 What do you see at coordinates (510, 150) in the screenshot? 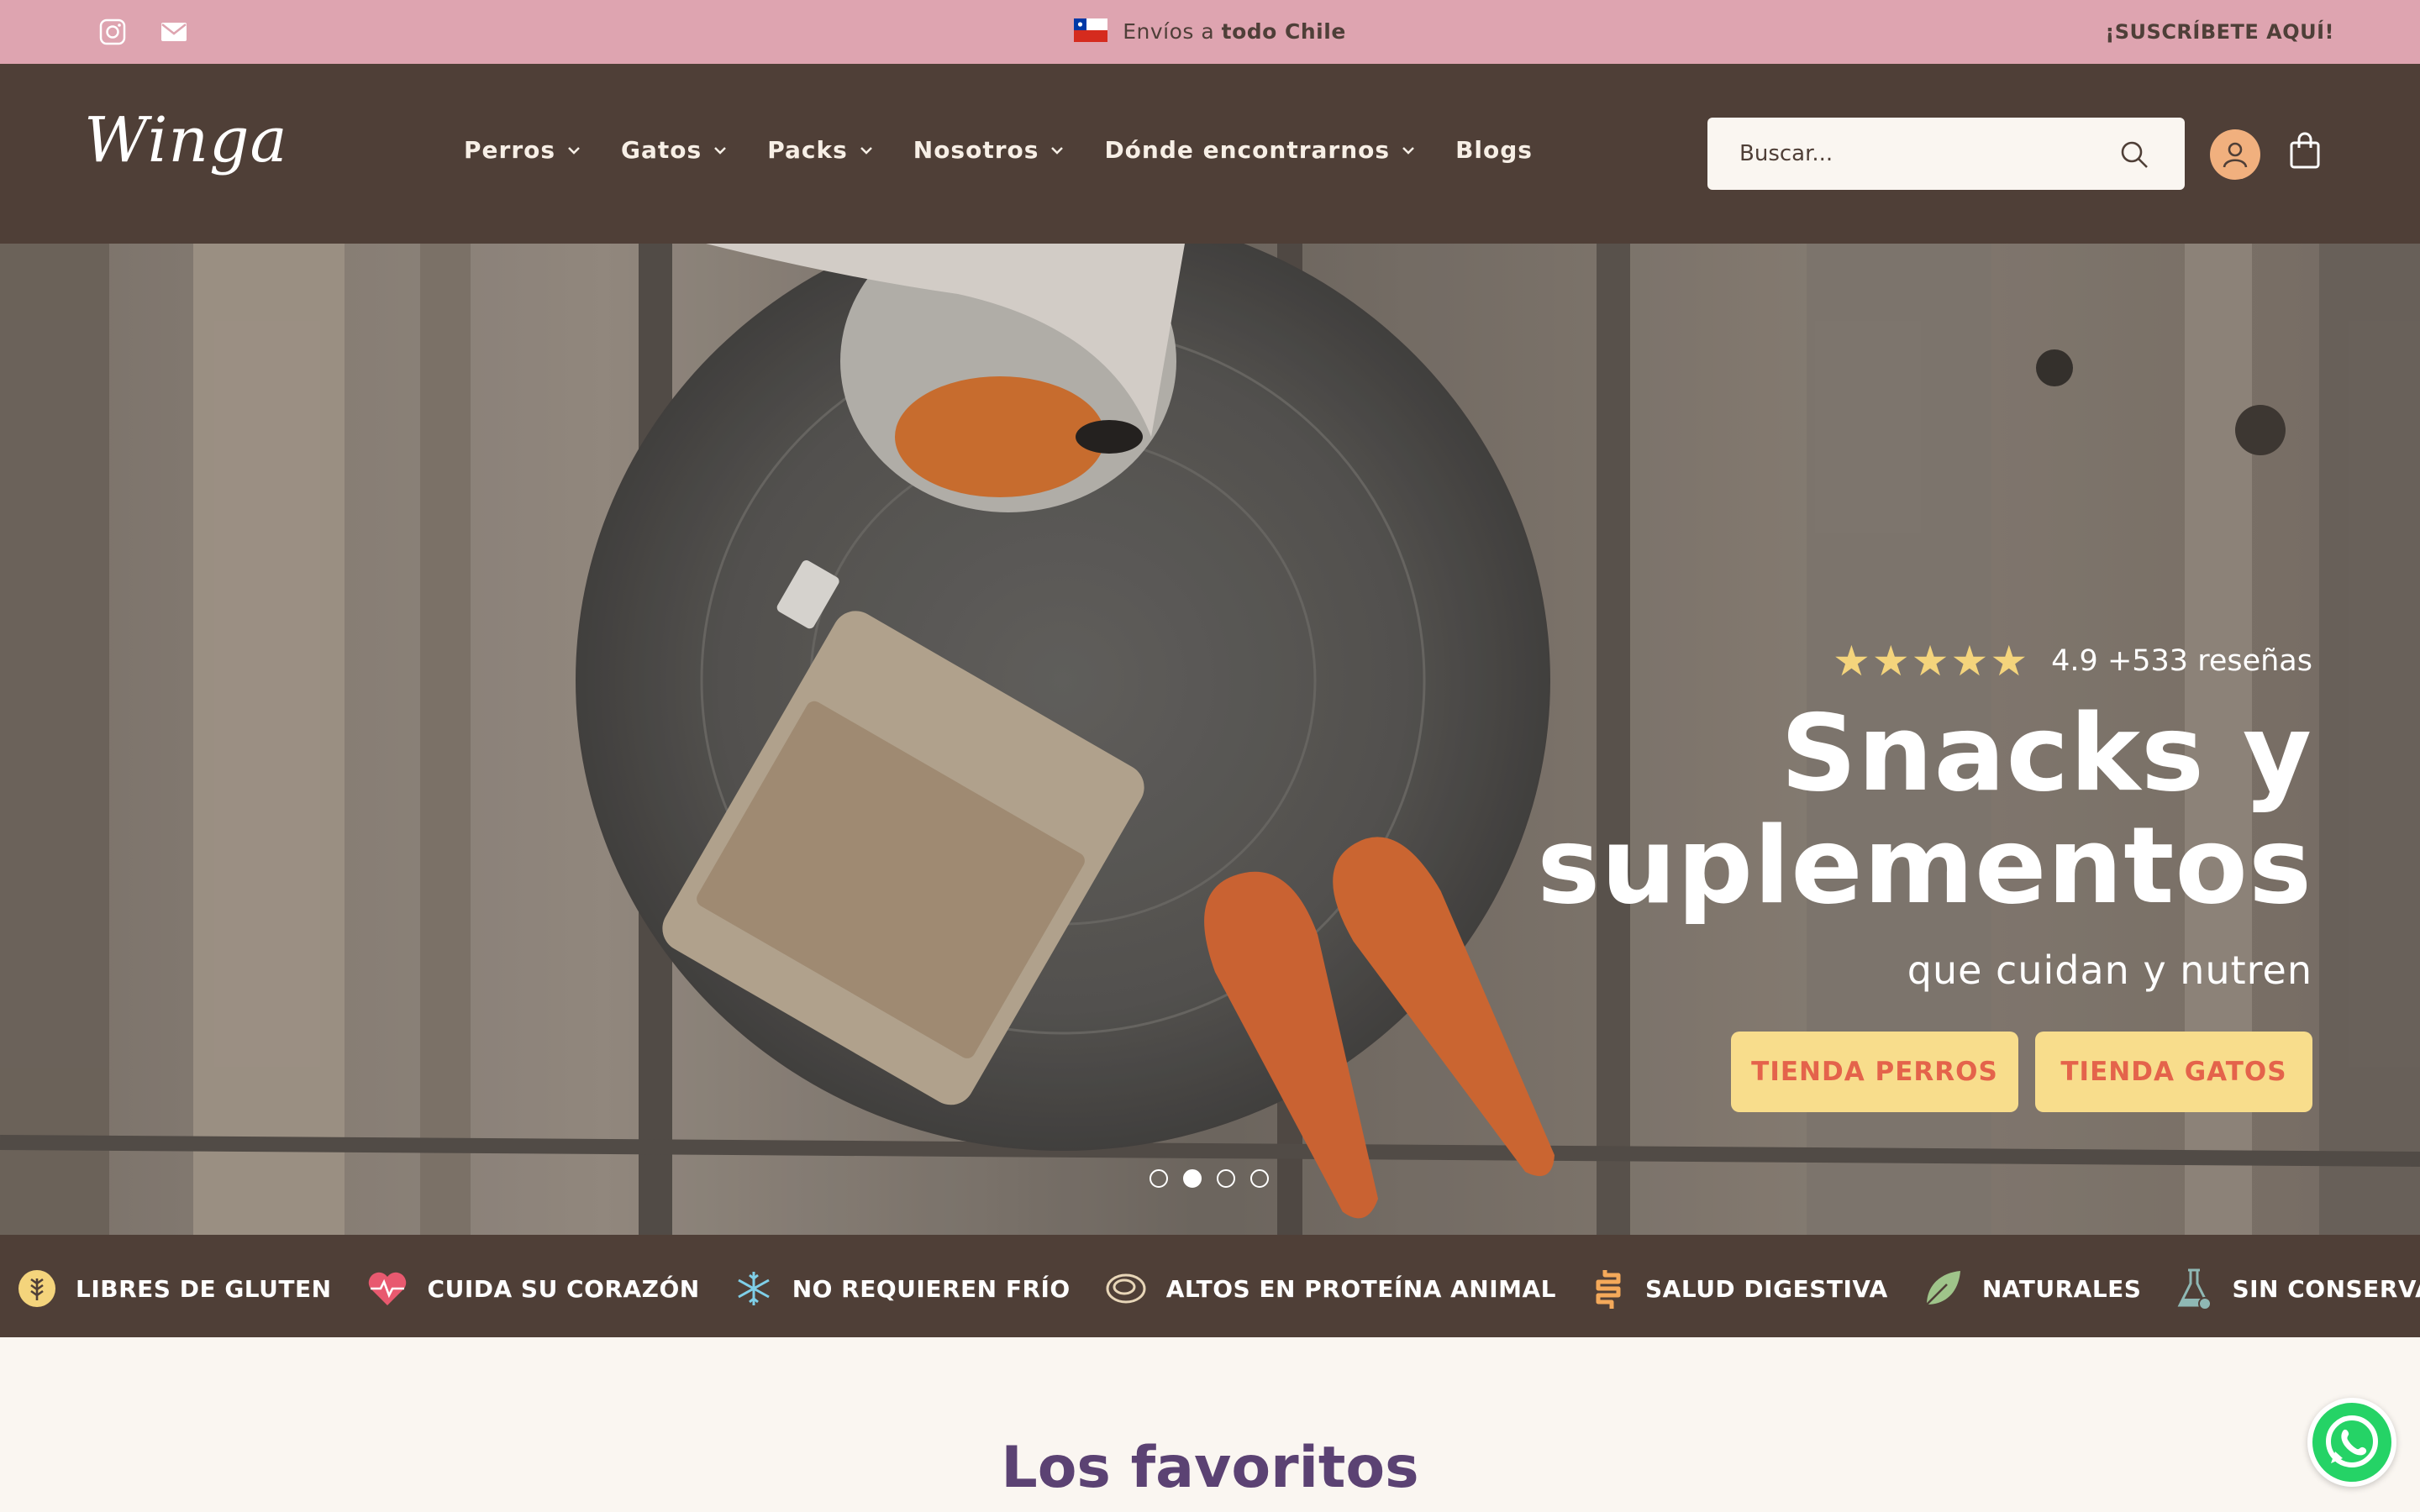
I see `nav-label: Perros` at bounding box center [510, 150].